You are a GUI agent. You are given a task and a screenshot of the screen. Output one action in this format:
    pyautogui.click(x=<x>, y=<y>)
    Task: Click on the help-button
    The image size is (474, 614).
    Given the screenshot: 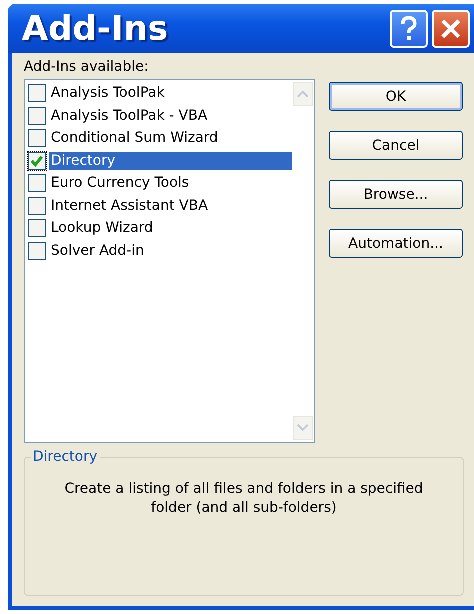 What is the action you would take?
    pyautogui.click(x=409, y=29)
    